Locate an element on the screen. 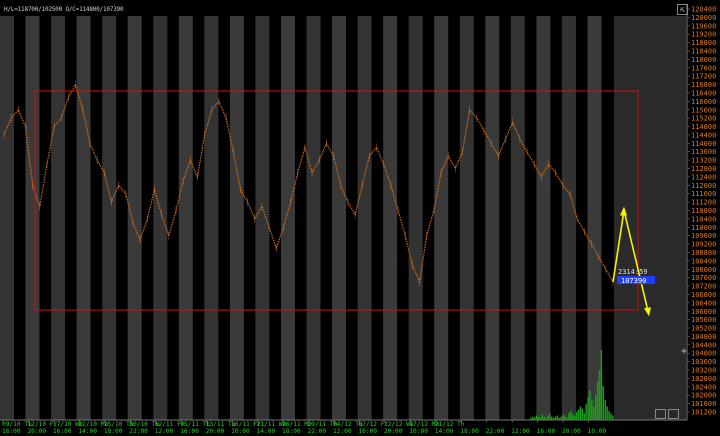 This screenshot has height=436, width=720. x-tick-time: 10:00 is located at coordinates (418, 431).